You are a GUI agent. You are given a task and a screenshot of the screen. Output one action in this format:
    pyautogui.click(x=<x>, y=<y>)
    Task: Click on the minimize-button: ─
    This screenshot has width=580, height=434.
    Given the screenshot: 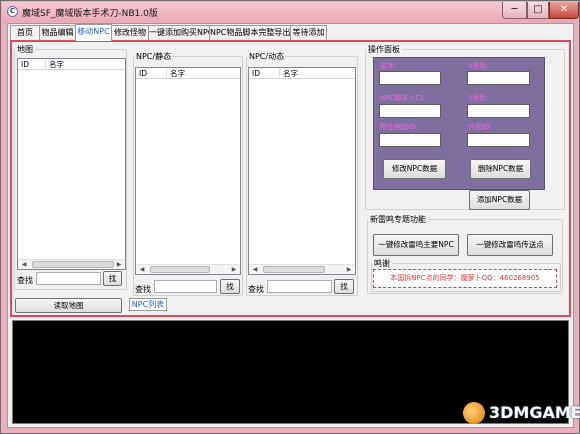 What is the action you would take?
    pyautogui.click(x=514, y=10)
    